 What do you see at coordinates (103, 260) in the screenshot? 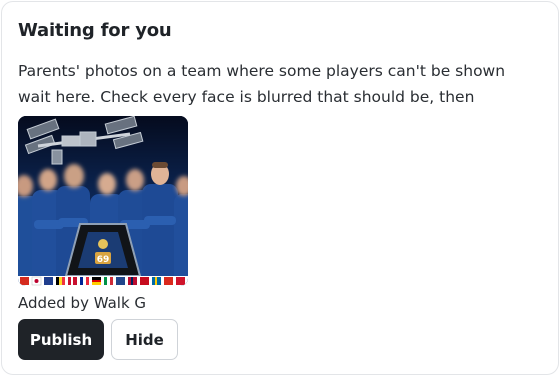
I see `patch-number: 69` at bounding box center [103, 260].